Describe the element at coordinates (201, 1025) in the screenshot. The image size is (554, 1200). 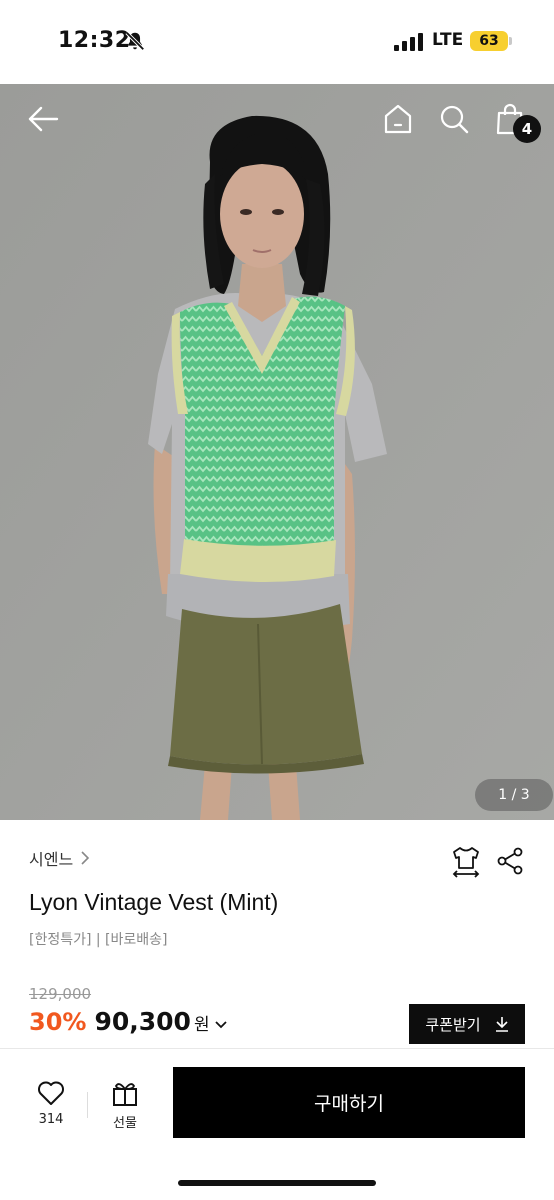
I see `currency-label: 원` at that location.